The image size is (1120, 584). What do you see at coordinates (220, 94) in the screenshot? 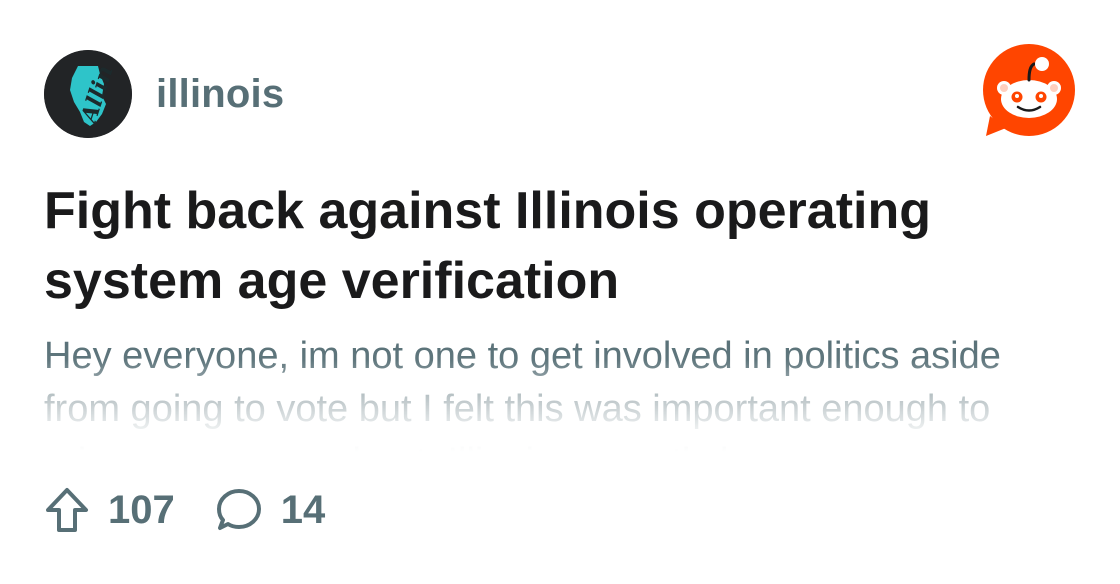
I see `subreddit-name: illinois` at bounding box center [220, 94].